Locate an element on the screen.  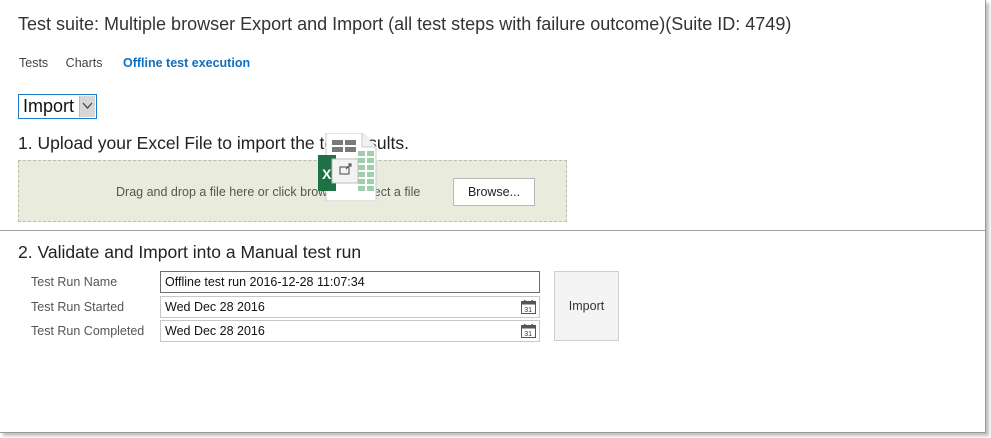
tab-bar: Tests Charts Offline test execution is located at coordinates (141, 63).